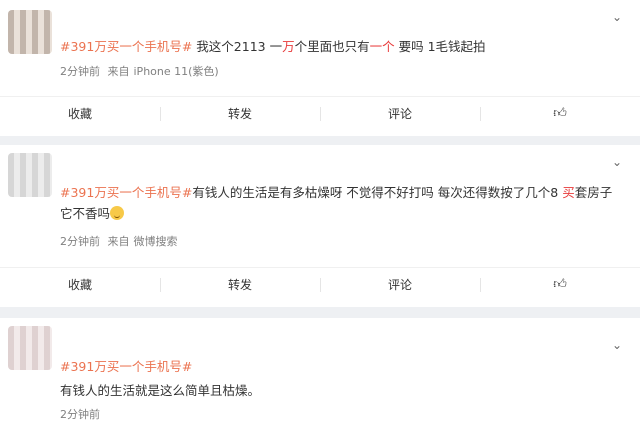 The image size is (640, 444). I want to click on source-device: iPhone 11(紫色), so click(176, 71).